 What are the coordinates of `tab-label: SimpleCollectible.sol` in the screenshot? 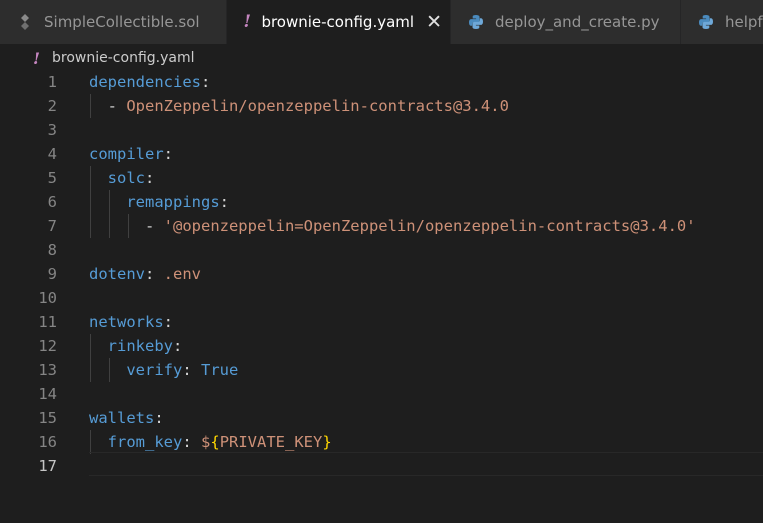 It's located at (122, 22).